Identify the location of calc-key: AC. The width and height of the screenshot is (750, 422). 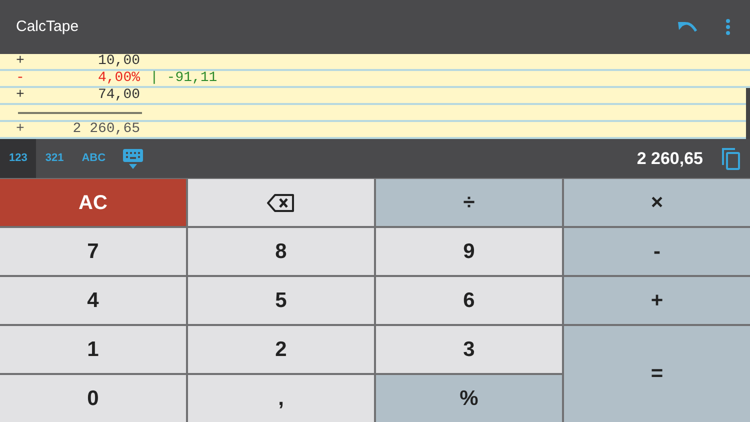
(93, 202).